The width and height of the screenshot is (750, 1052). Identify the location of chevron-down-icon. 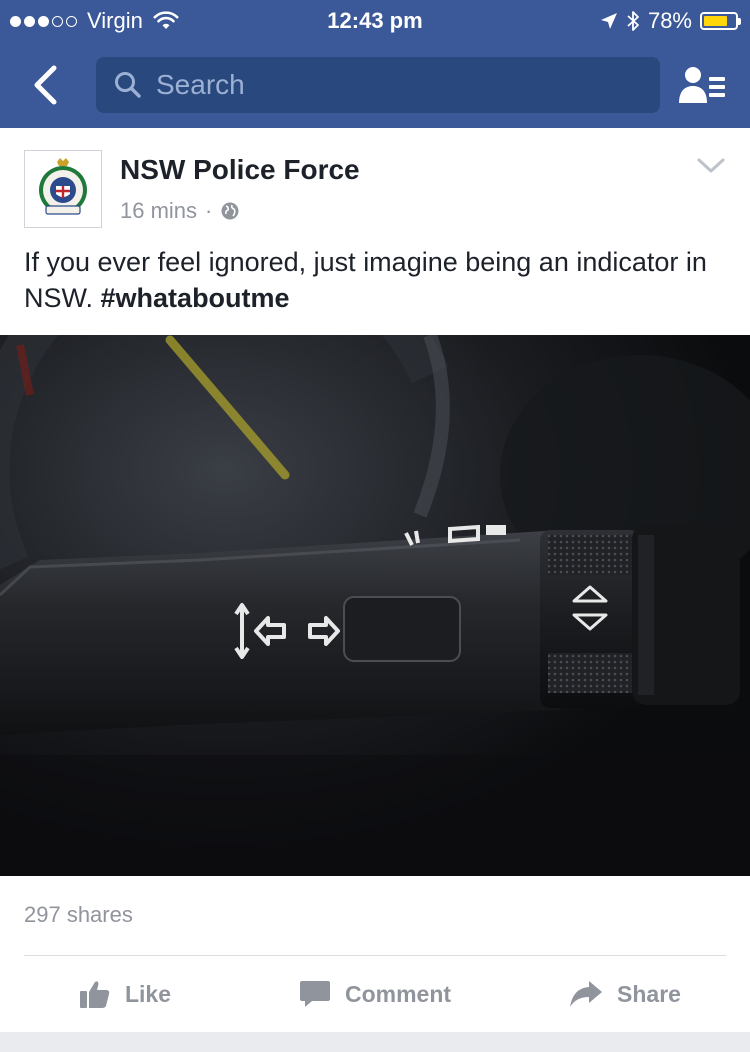
(711, 166).